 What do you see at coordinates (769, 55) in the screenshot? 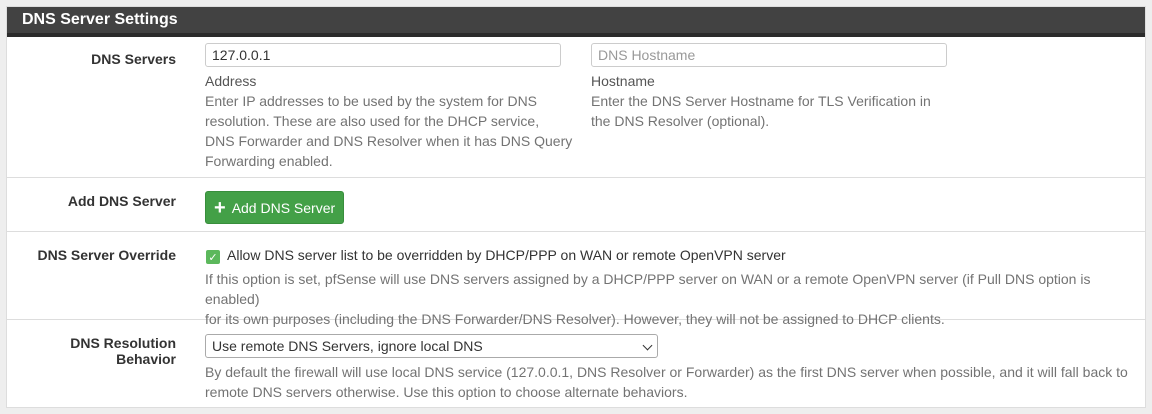
I see `dns-hostname-input` at bounding box center [769, 55].